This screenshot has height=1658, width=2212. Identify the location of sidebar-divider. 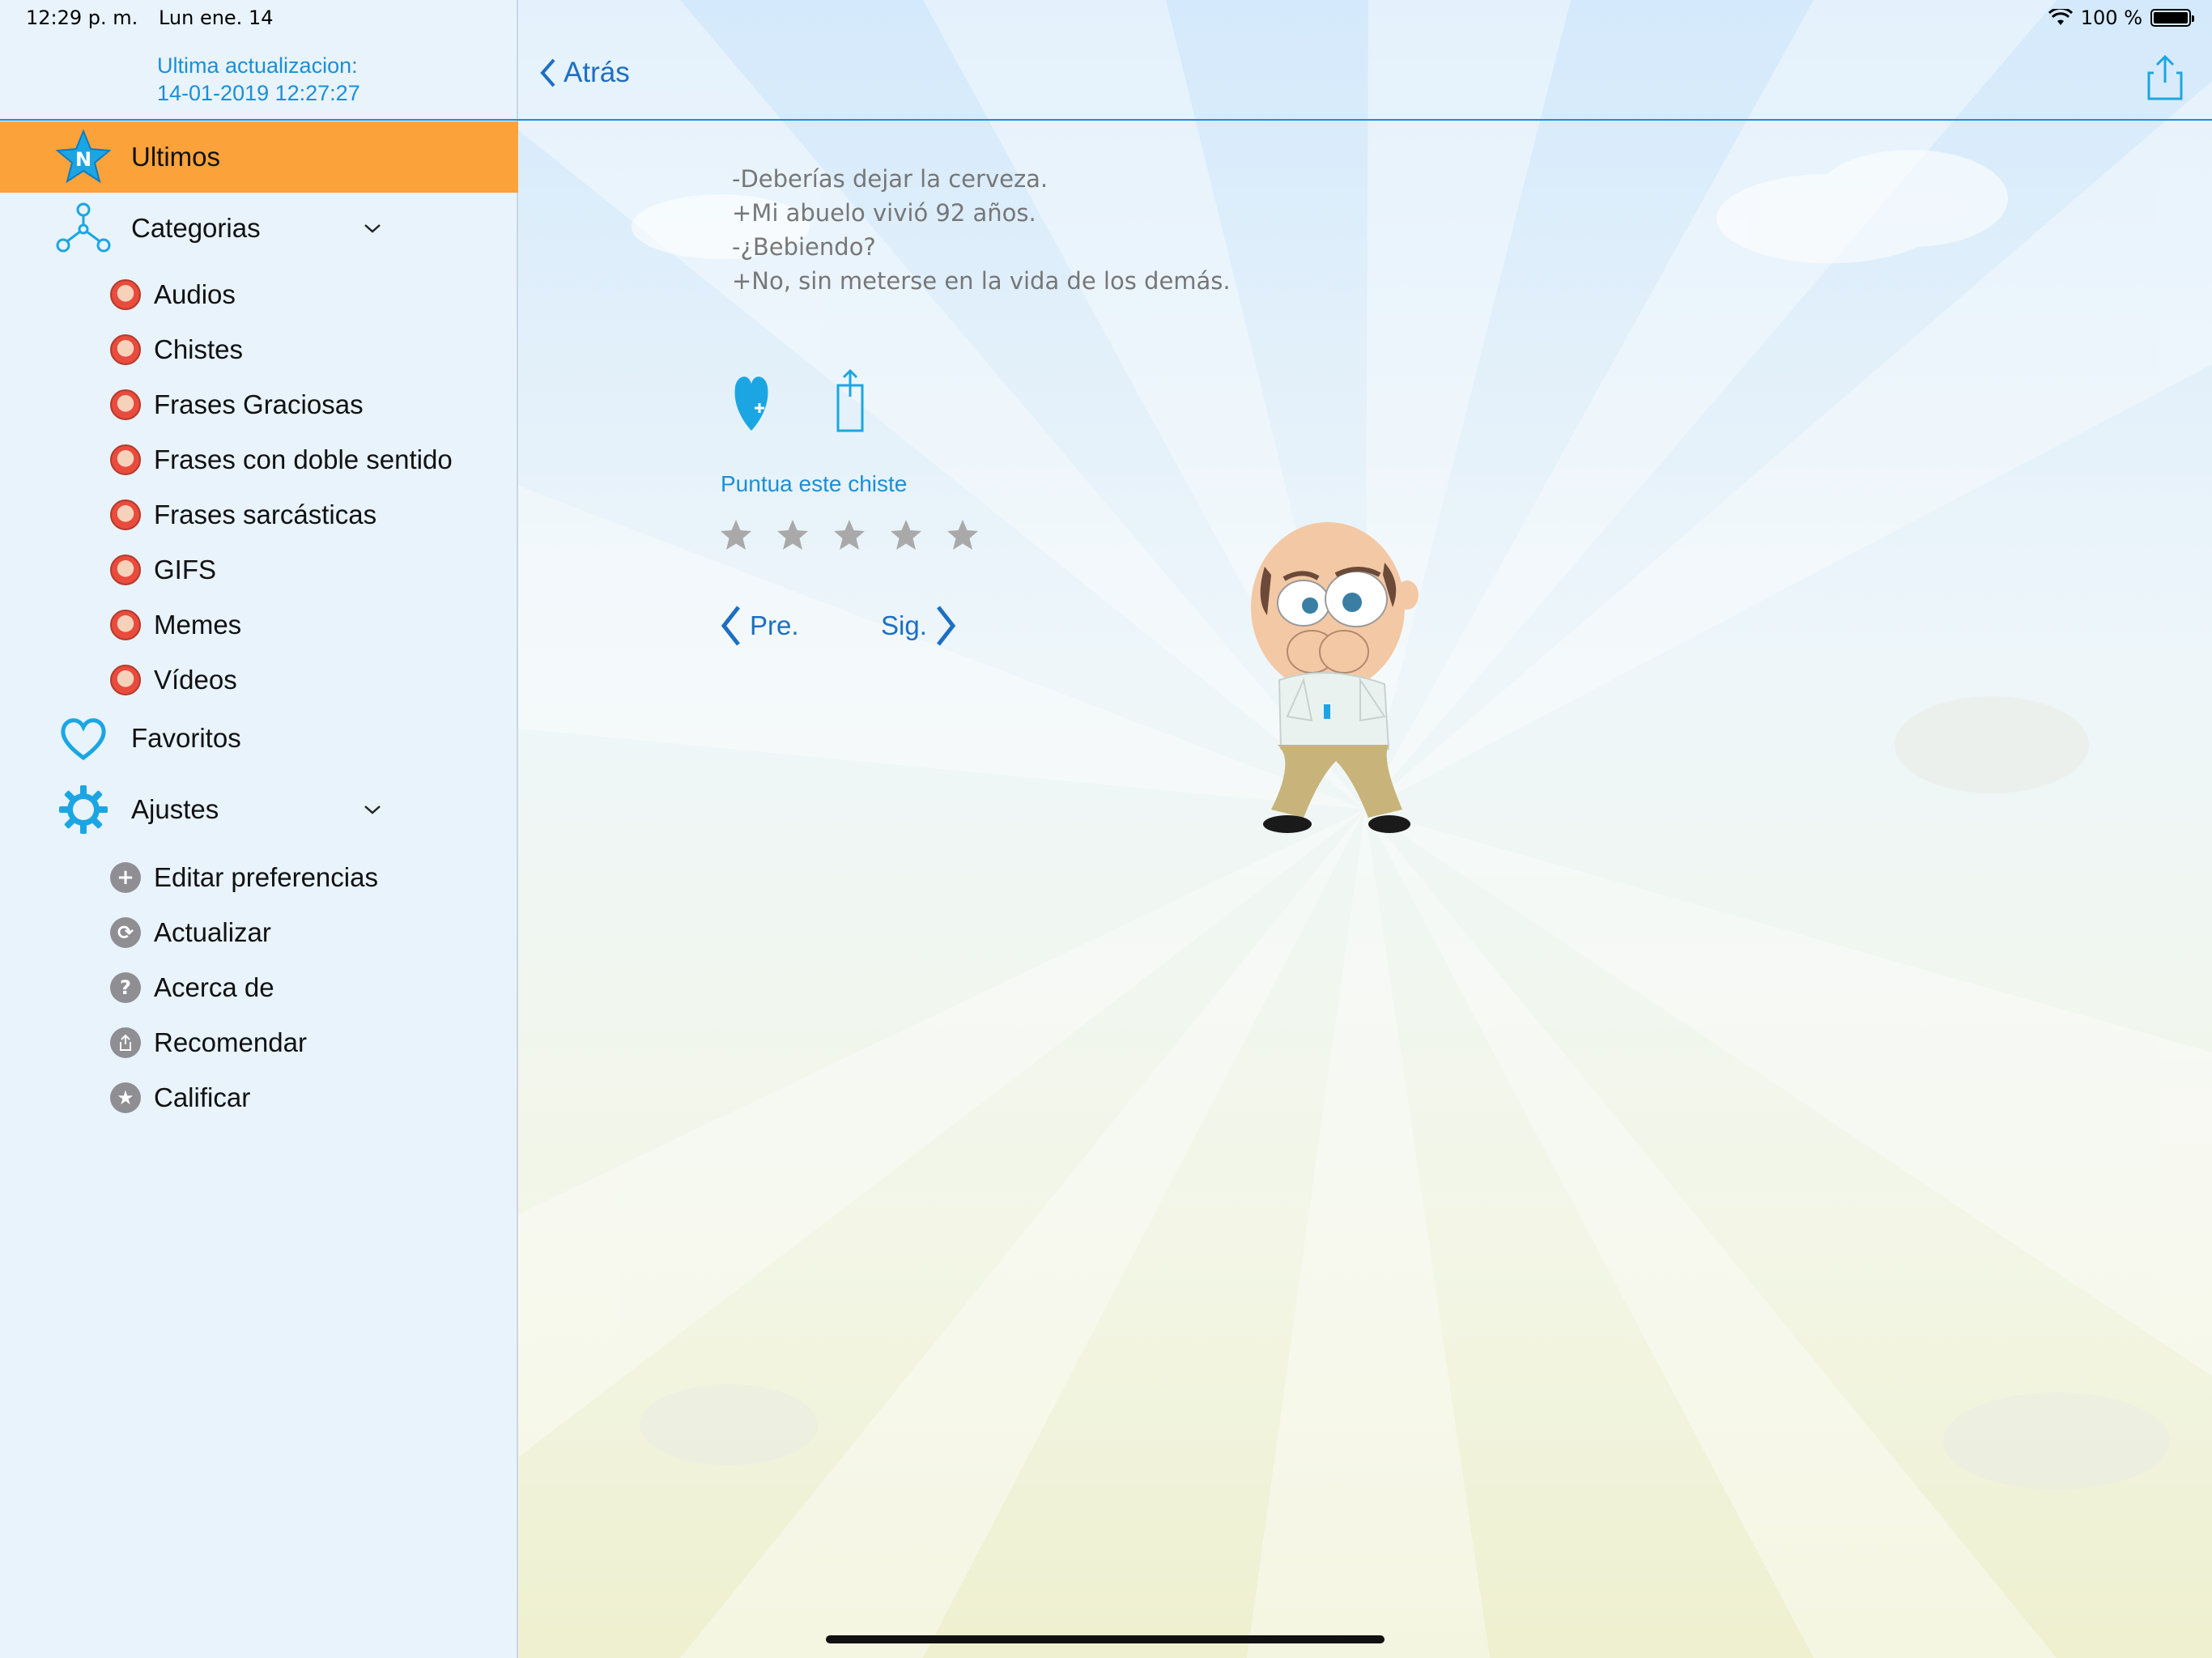
(259, 120).